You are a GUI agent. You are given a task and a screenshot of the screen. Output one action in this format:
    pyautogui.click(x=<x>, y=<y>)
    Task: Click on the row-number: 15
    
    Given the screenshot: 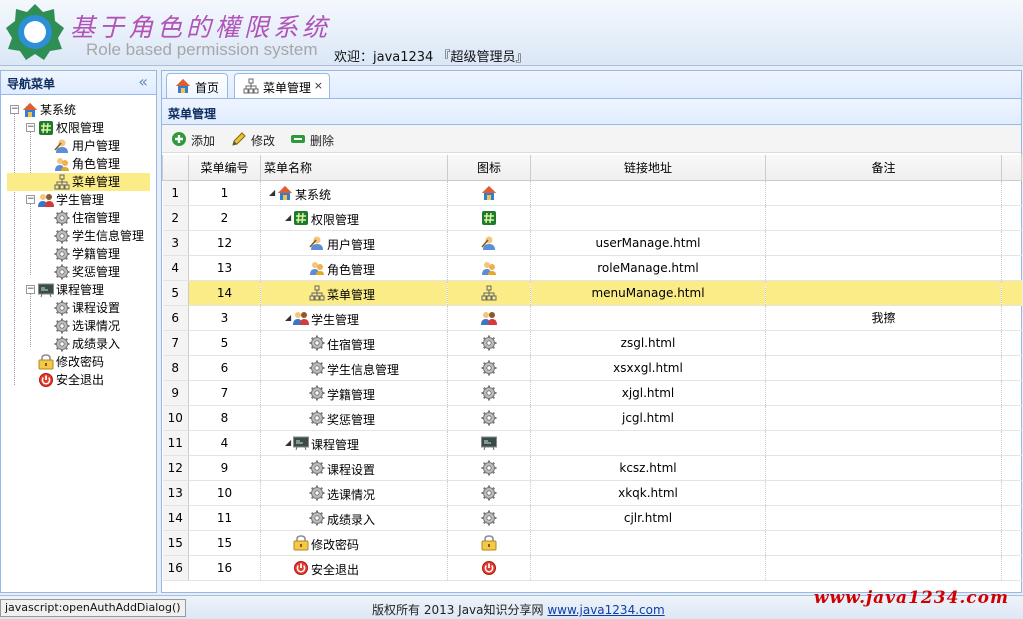 What is the action you would take?
    pyautogui.click(x=175, y=543)
    